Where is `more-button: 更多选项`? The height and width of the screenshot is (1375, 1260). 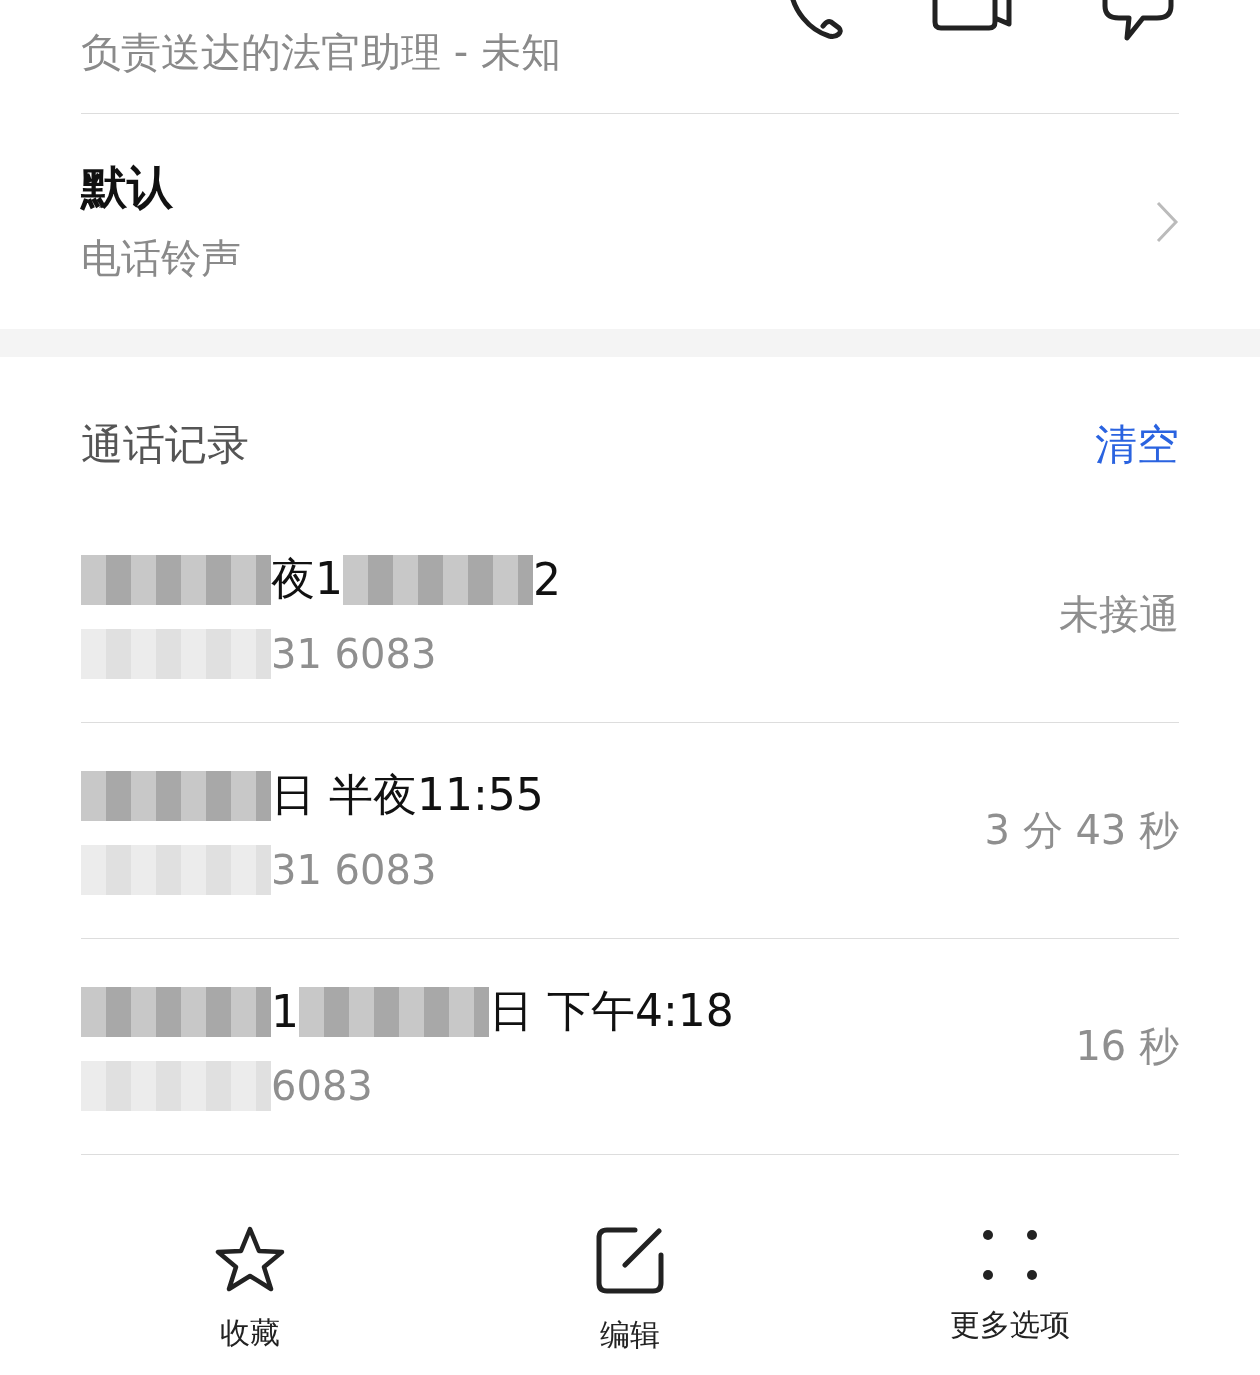
more-button: 更多选项 is located at coordinates (1010, 1290).